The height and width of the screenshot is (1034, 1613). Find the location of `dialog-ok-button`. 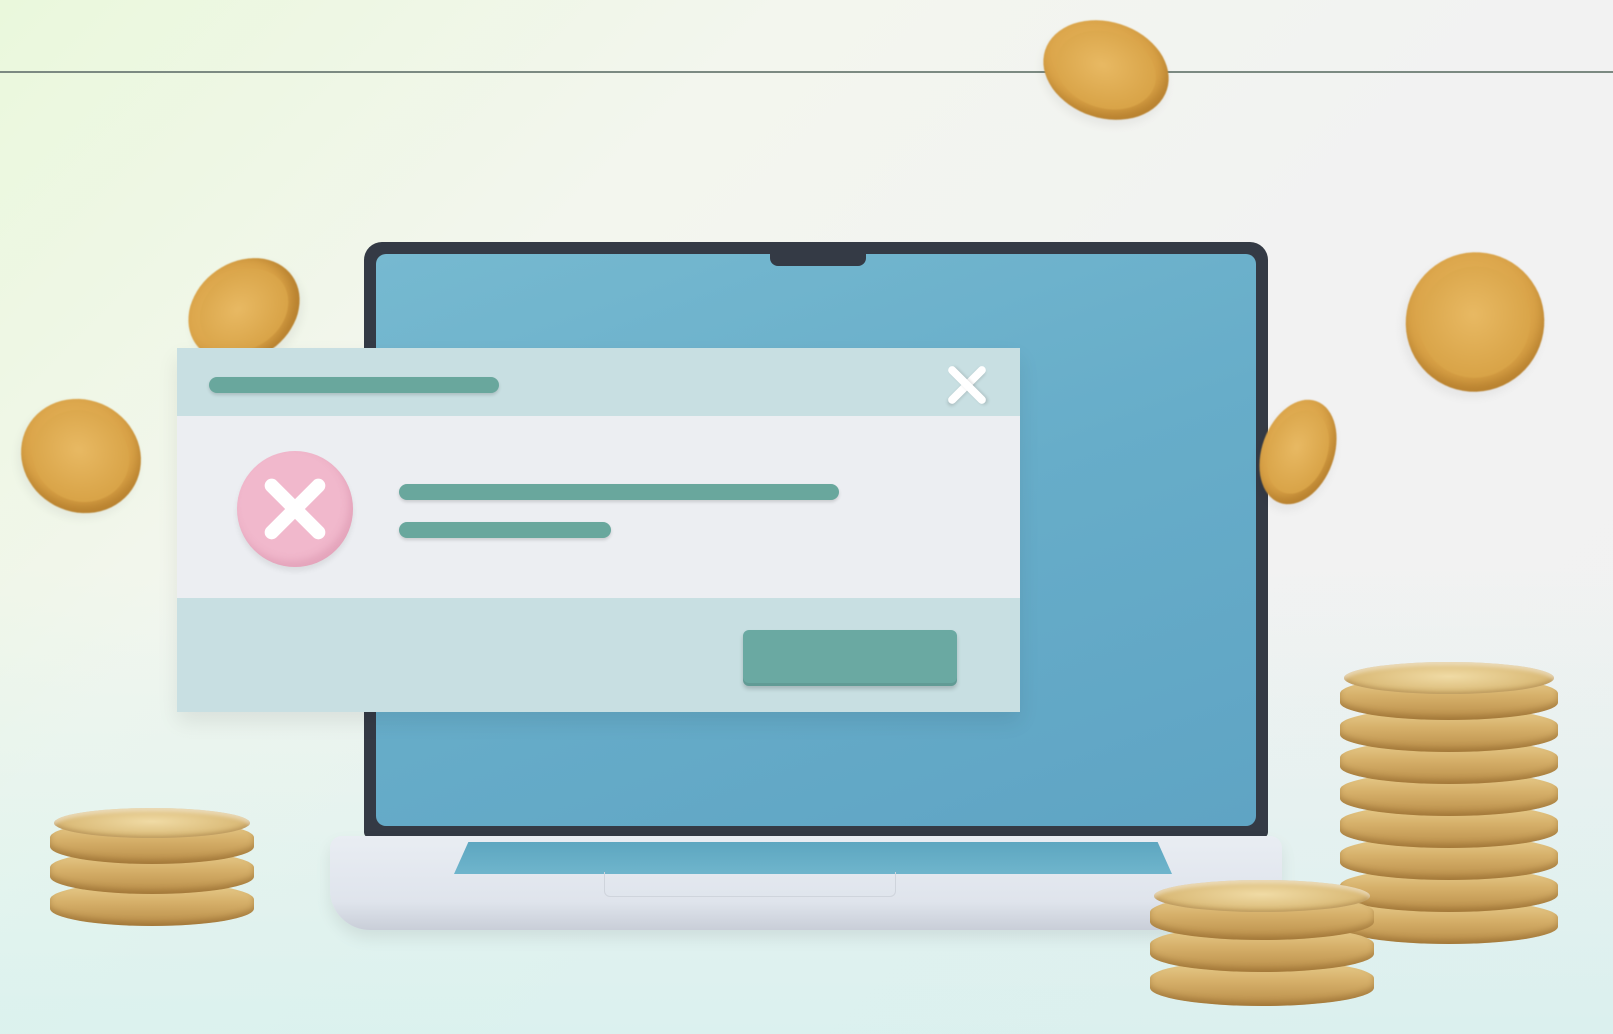

dialog-ok-button is located at coordinates (850, 658).